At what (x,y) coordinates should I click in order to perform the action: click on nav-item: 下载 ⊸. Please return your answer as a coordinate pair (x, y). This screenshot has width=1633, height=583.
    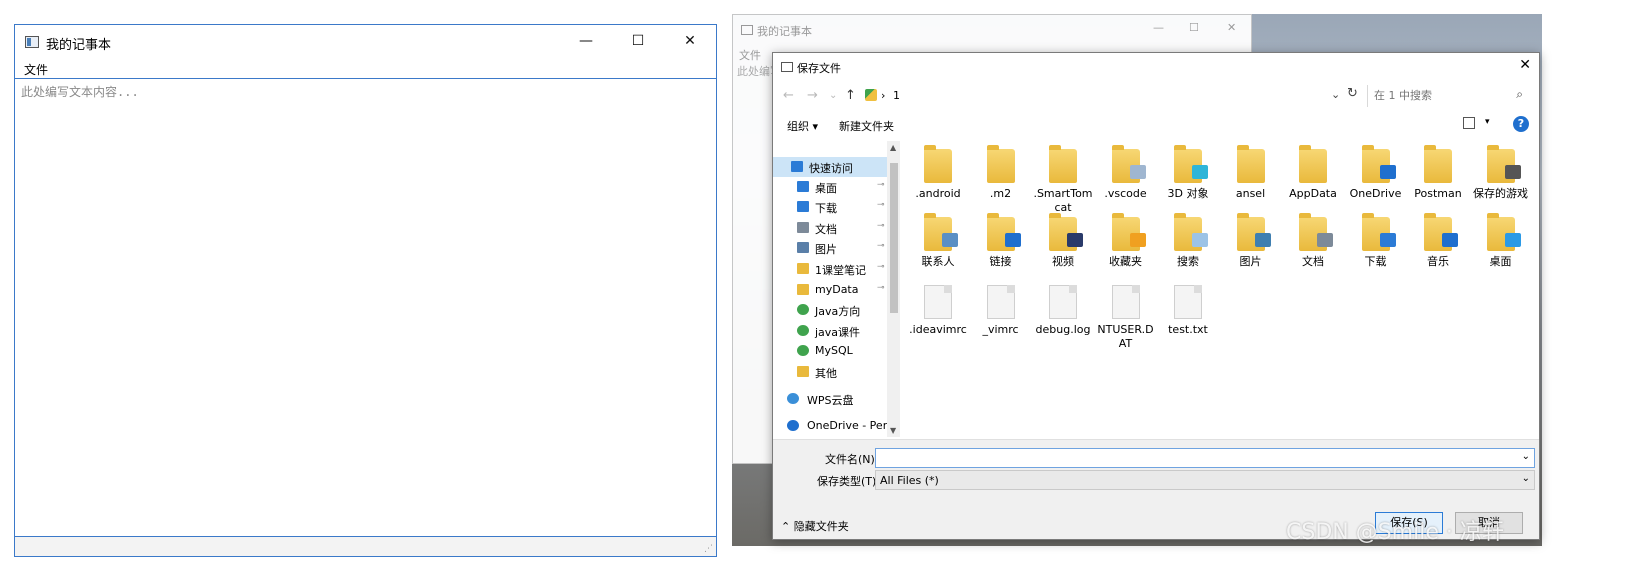
    Looking at the image, I should click on (830, 207).